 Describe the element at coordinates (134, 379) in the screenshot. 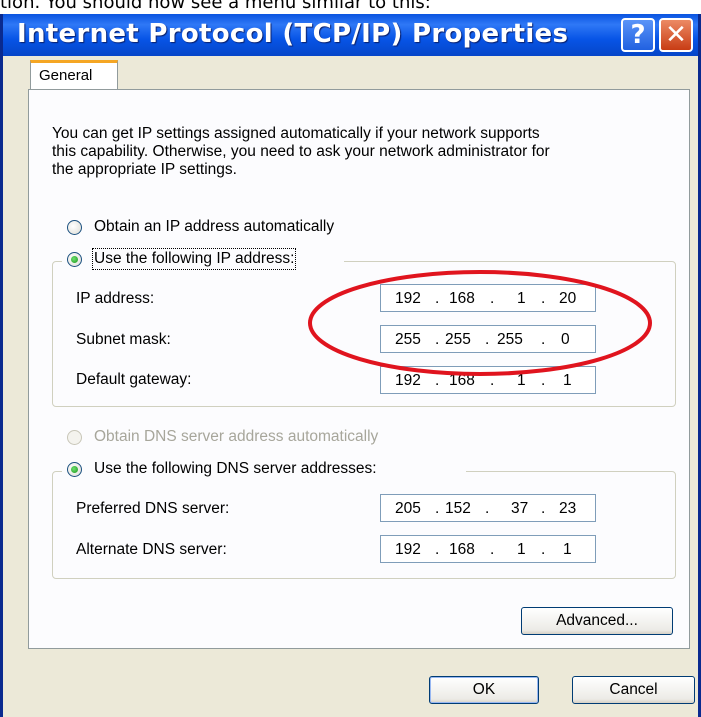

I see `default-gateway-label: Default gateway:` at that location.